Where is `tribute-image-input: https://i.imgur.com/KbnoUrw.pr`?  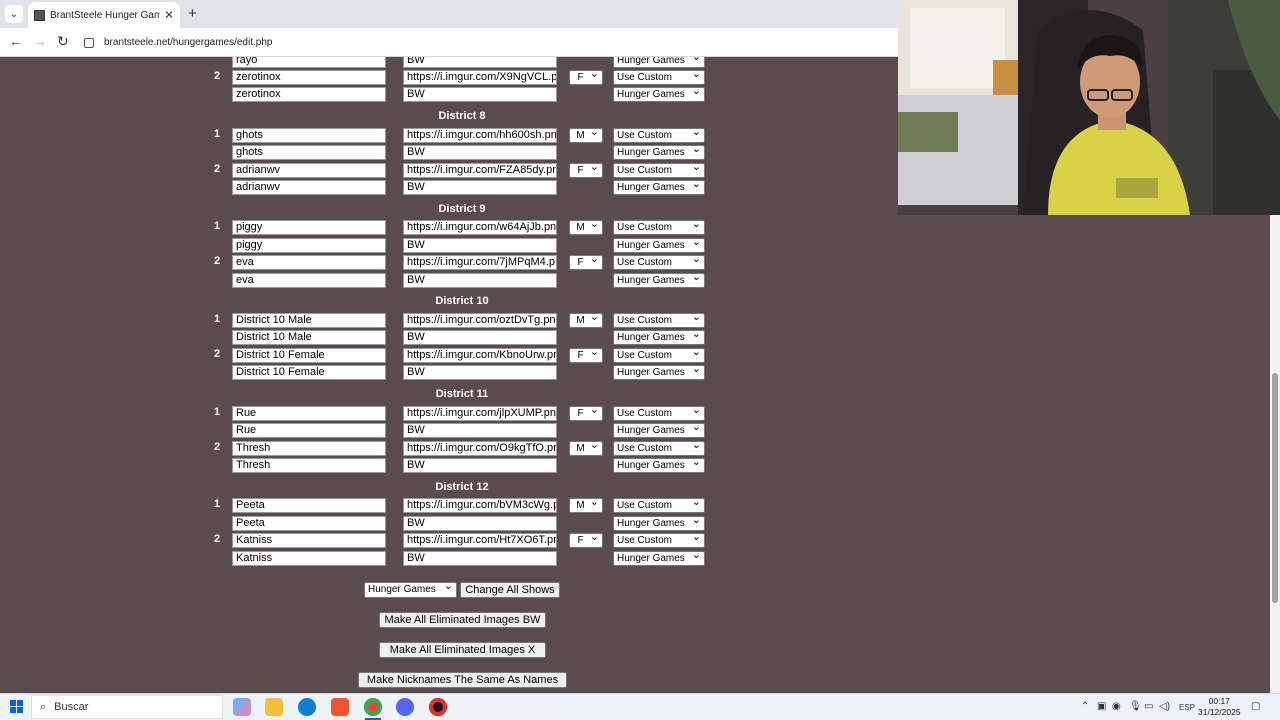
tribute-image-input: https://i.imgur.com/KbnoUrw.pr is located at coordinates (480, 355).